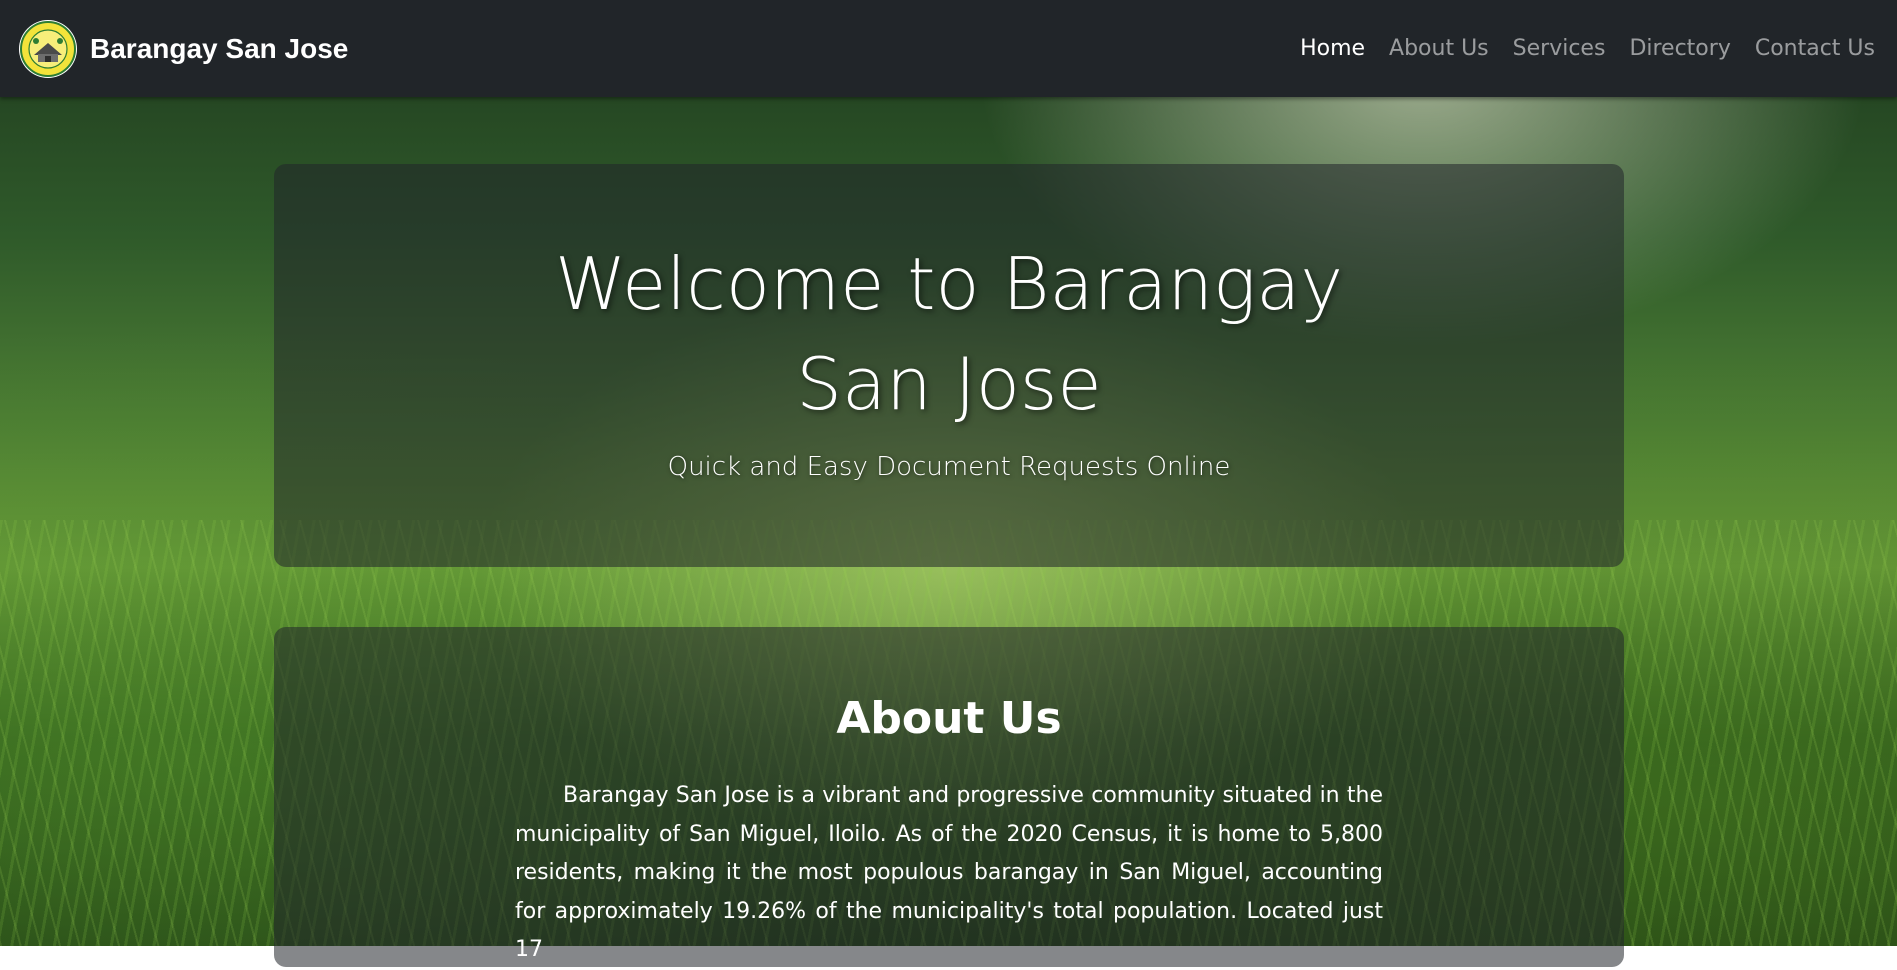 The width and height of the screenshot is (1897, 970). What do you see at coordinates (1439, 48) in the screenshot?
I see `nav-link-about-us: About Us` at bounding box center [1439, 48].